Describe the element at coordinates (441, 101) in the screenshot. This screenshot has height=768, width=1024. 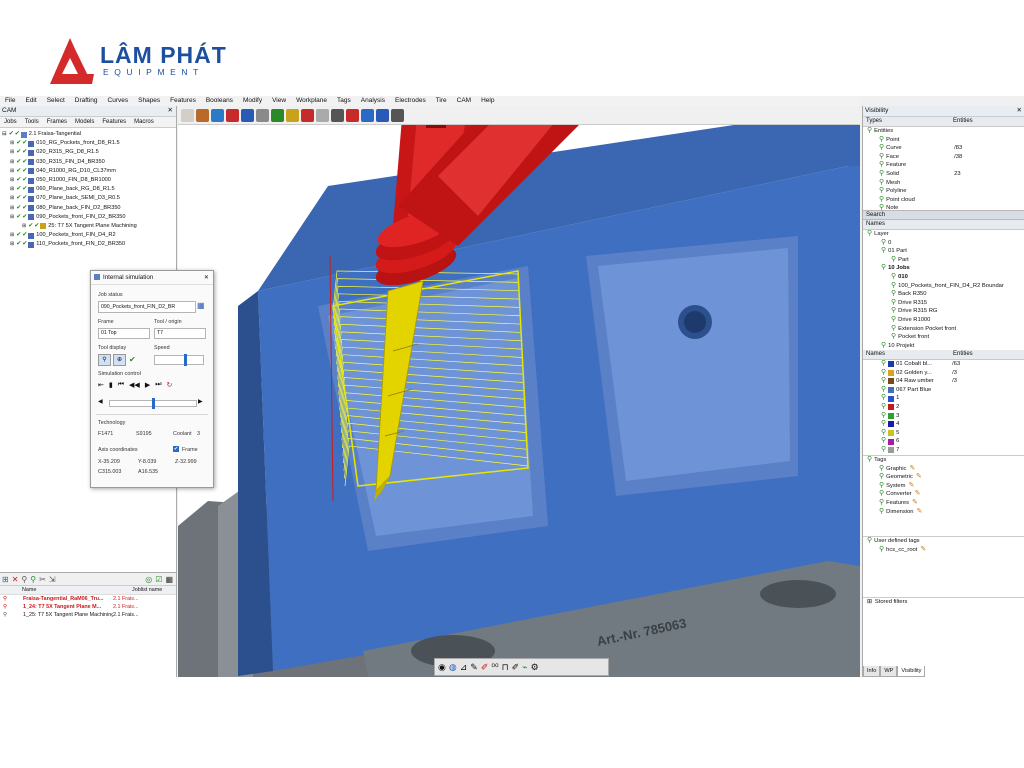
I see `menu-item-tire: Tire` at that location.